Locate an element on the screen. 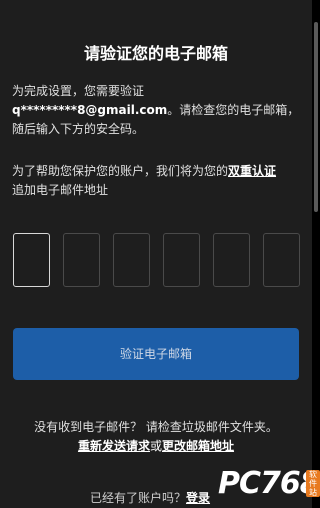  security-code-inputs is located at coordinates (156, 260).